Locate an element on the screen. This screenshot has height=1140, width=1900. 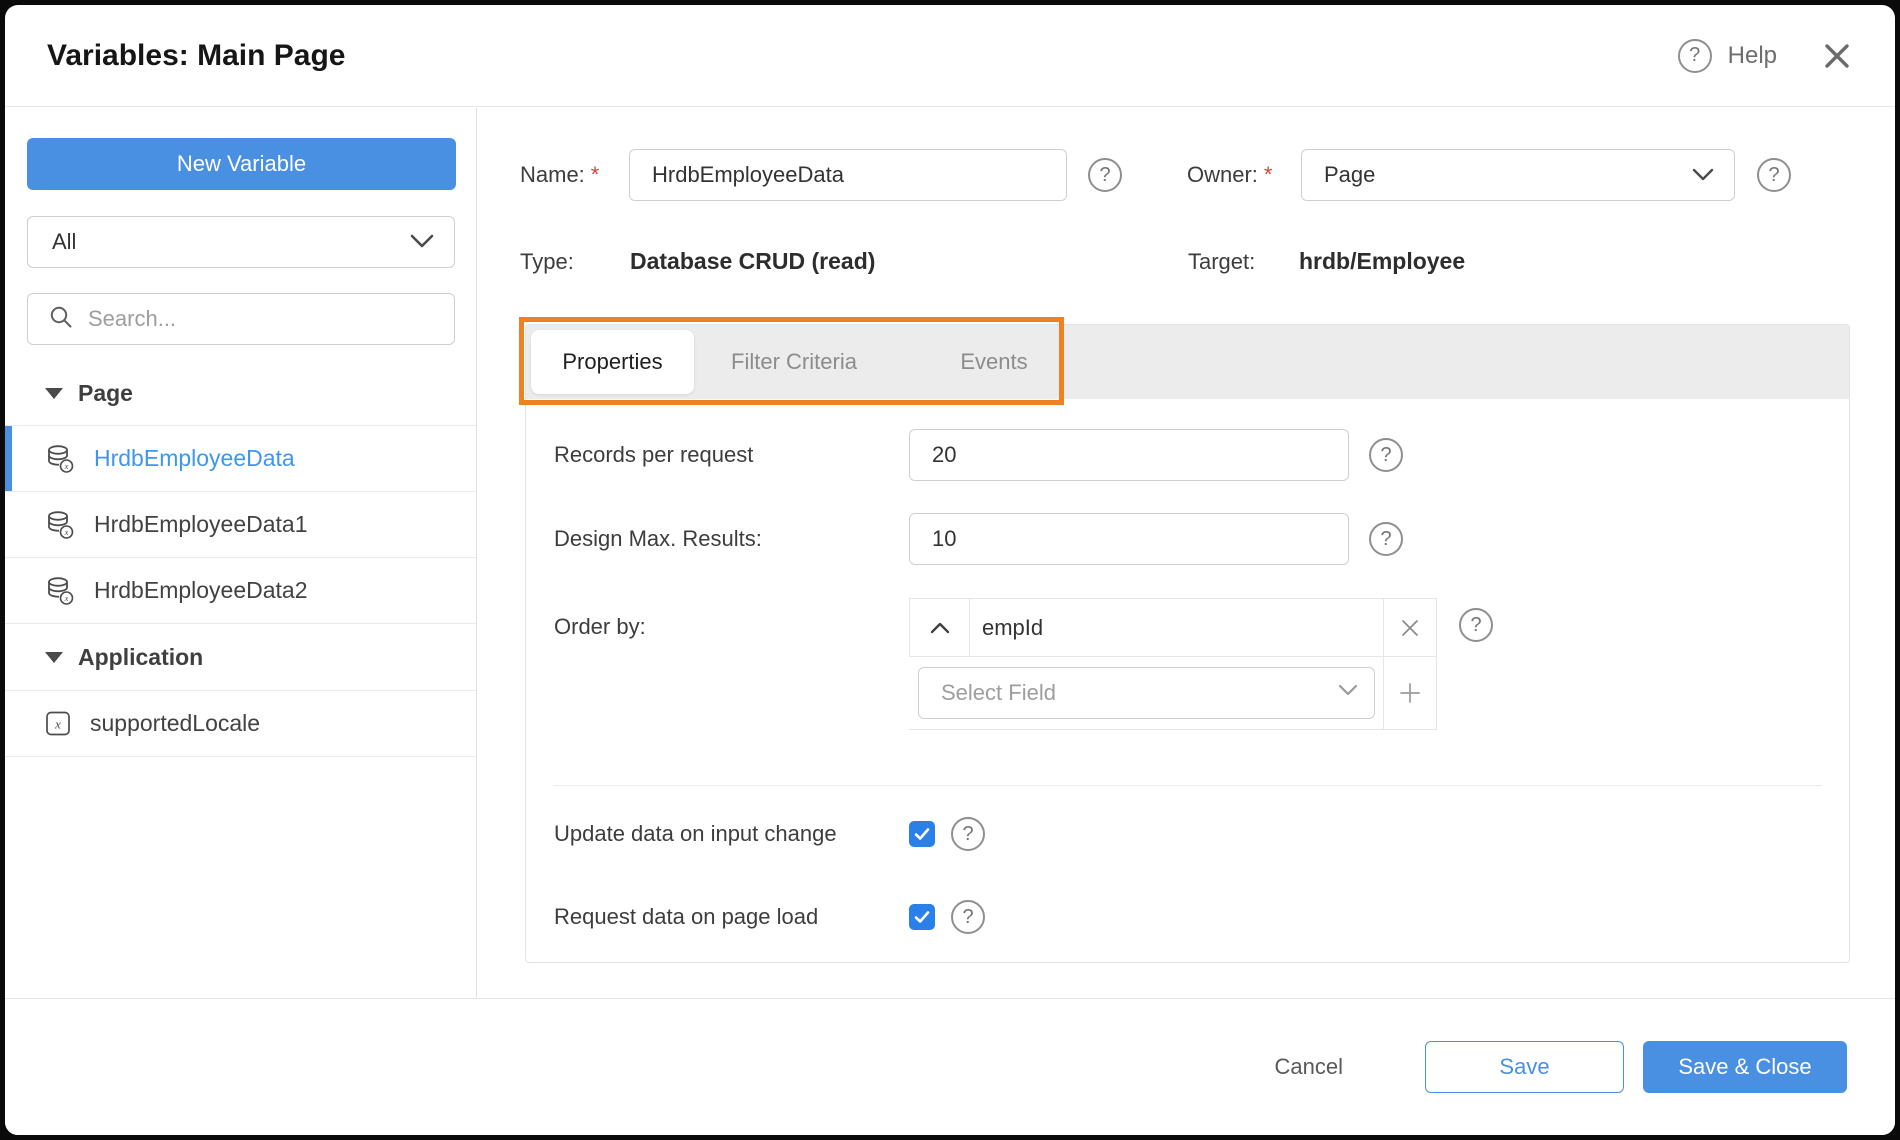
order-by-table: empId Select Field is located at coordinates (1173, 664).